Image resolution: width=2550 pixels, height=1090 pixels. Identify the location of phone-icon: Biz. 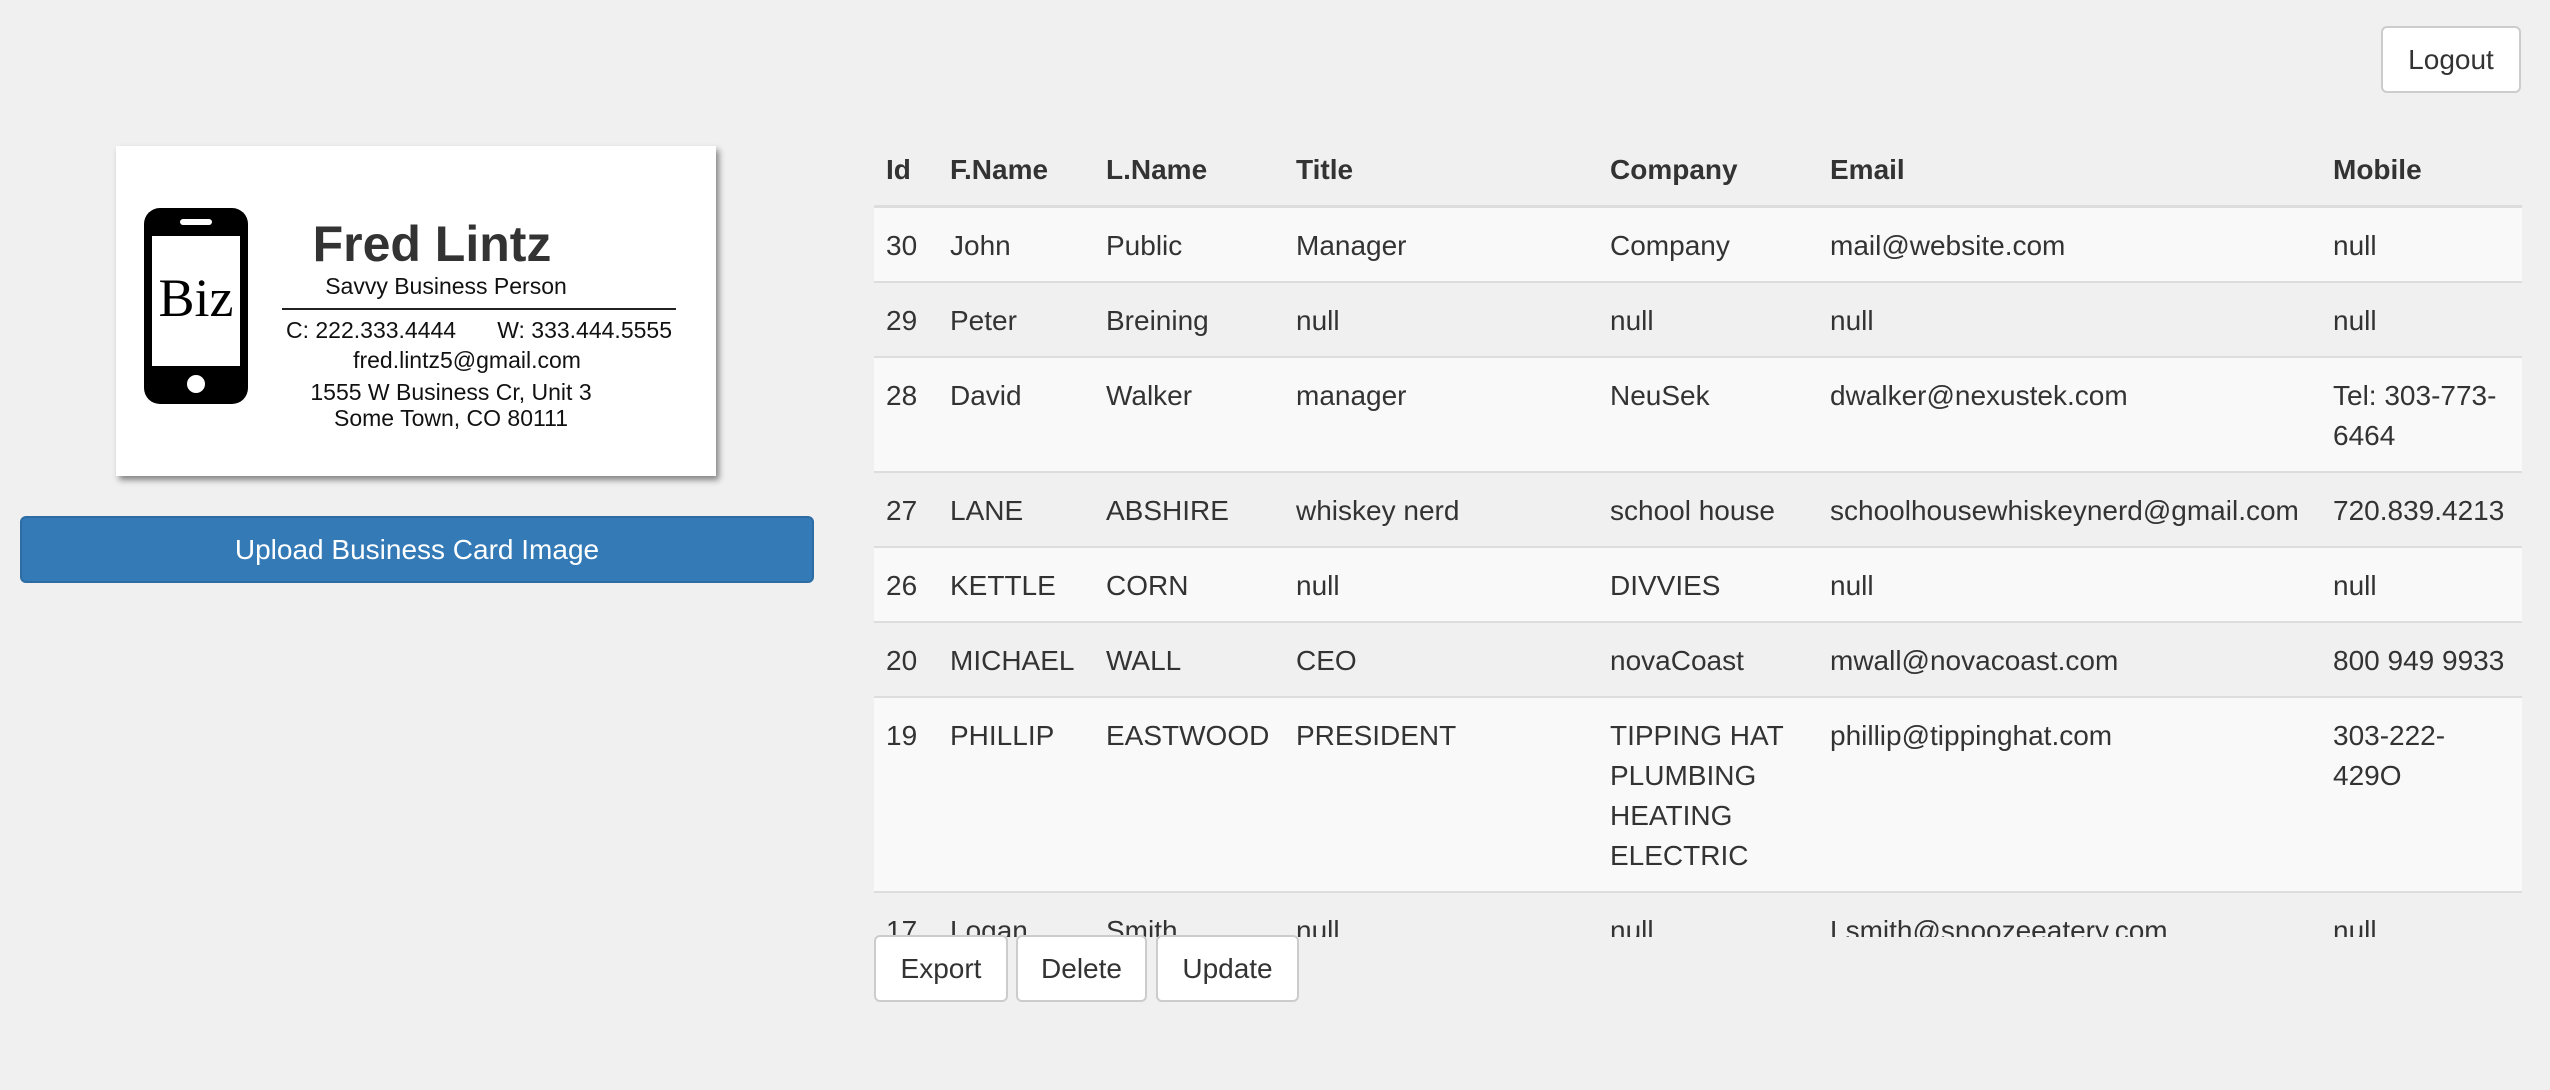
(196, 306).